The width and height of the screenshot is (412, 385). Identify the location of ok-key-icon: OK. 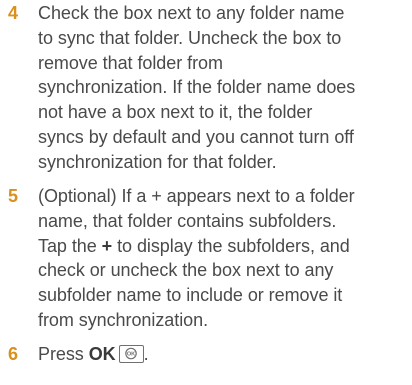
(131, 354).